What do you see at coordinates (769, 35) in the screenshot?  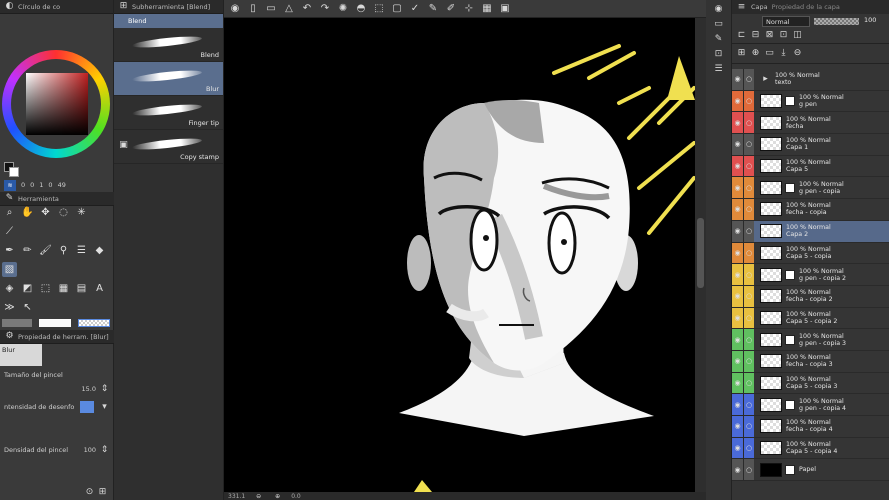 I see `lock-transparent-icon: ⊠` at bounding box center [769, 35].